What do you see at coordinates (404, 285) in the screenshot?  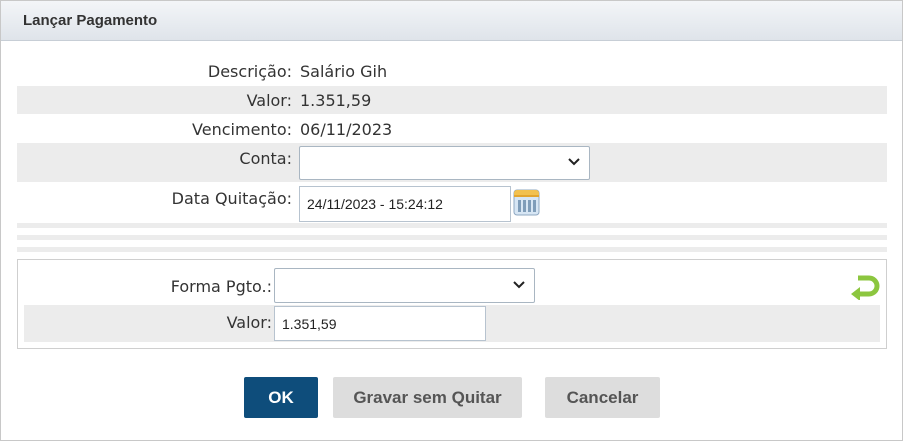 I see `forma-pgto-select` at bounding box center [404, 285].